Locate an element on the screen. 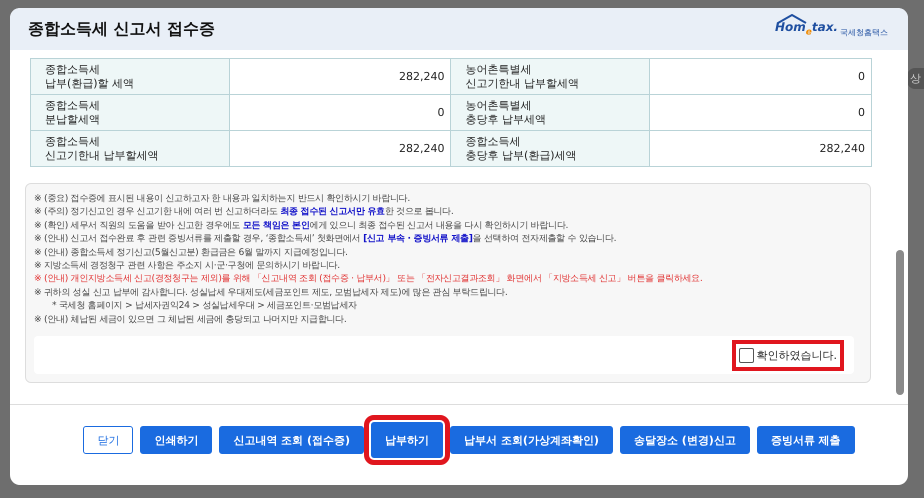 The image size is (924, 498). notice-text: ※ (확인) 세무서 직원의 도움을 받아 신고한 경우에도 모든 책임은 본인에게 있으니 최종 접수된 신고서 내용을 다시 확인하시기 바랍니다. is located at coordinates (302, 225).